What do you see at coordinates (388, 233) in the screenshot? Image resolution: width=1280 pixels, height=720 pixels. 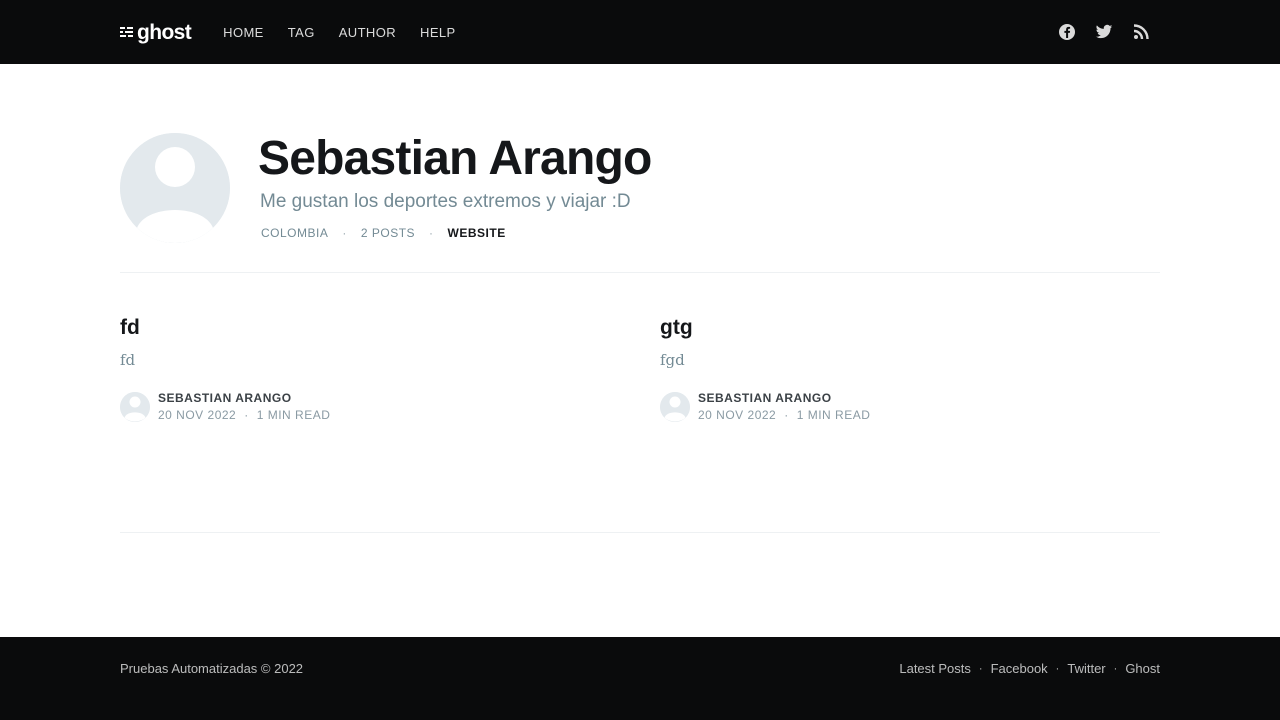 I see `author-post-count: 2 POSTS` at bounding box center [388, 233].